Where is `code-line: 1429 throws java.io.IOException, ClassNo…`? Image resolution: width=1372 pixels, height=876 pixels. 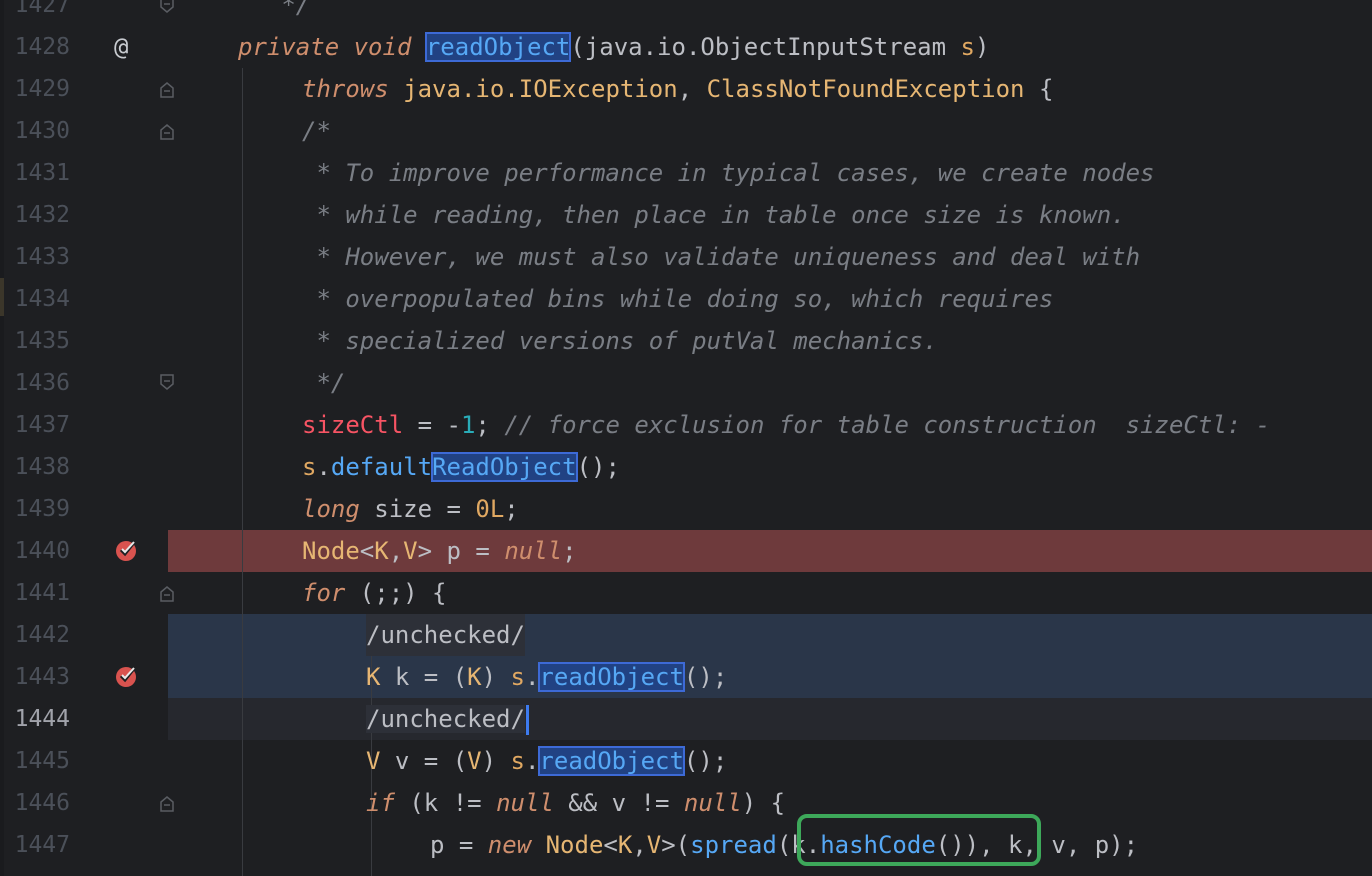 code-line: 1429 throws java.io.IOException, ClassNo… is located at coordinates (686, 89).